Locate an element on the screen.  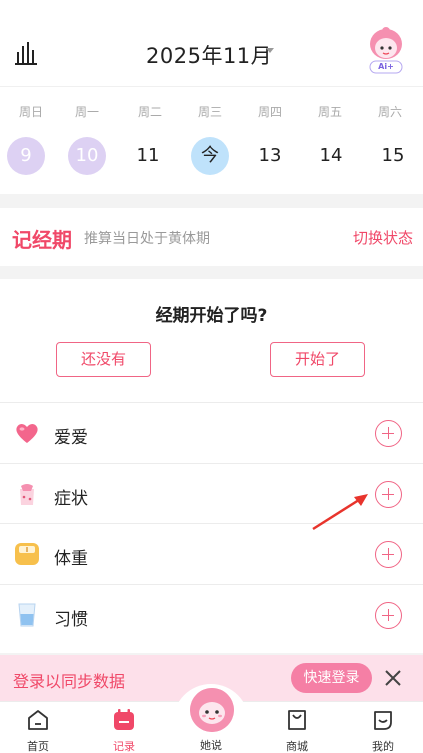
water-cup-icon is located at coordinates (27, 615).